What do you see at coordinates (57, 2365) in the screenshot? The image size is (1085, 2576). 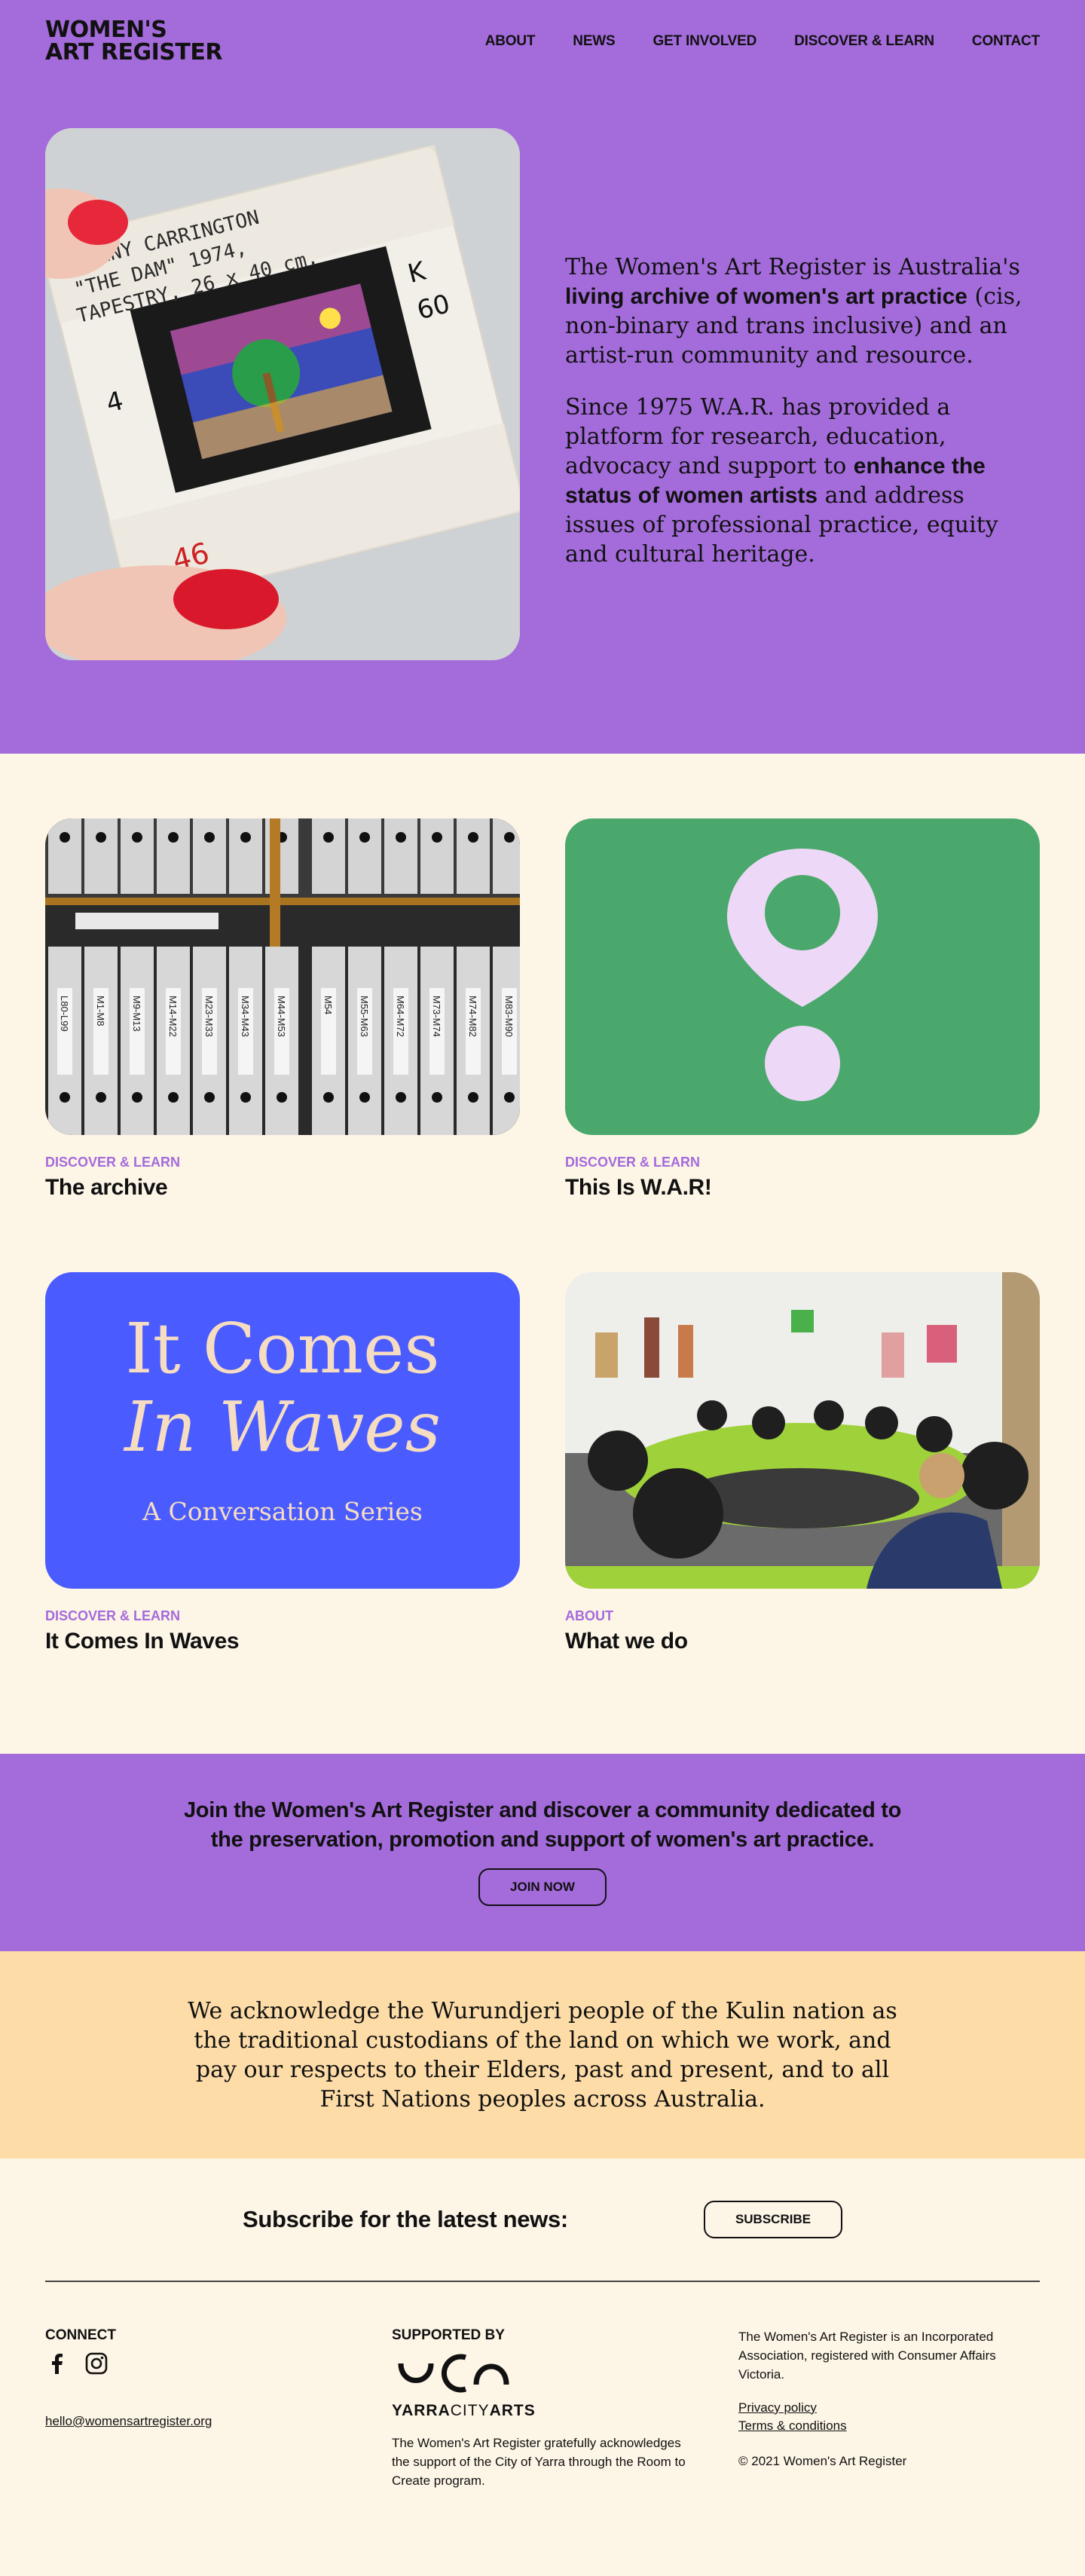 I see `facebook-icon` at bounding box center [57, 2365].